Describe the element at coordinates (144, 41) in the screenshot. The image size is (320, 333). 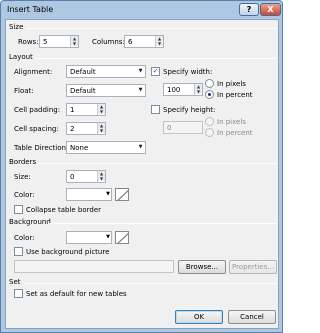
I see `columns-spinner: 6 ▲ ▼` at that location.